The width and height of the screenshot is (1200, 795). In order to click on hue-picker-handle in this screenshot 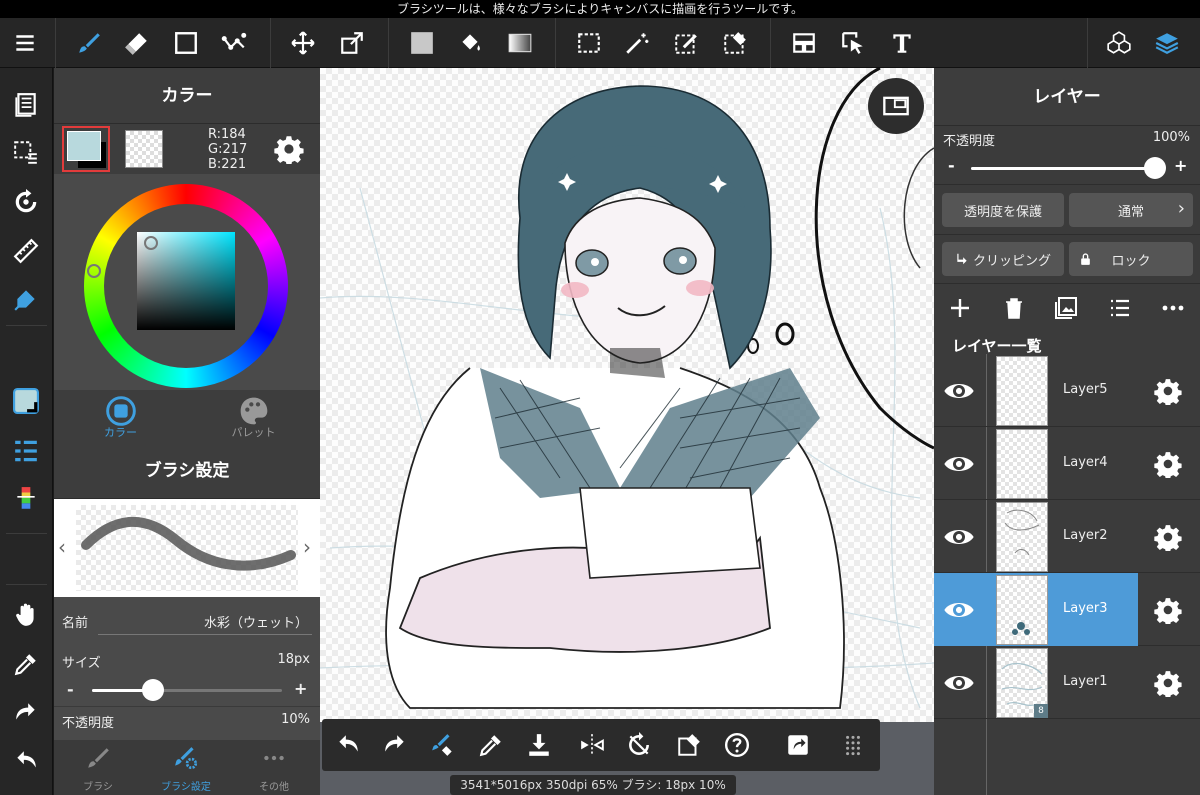, I will do `click(94, 271)`.